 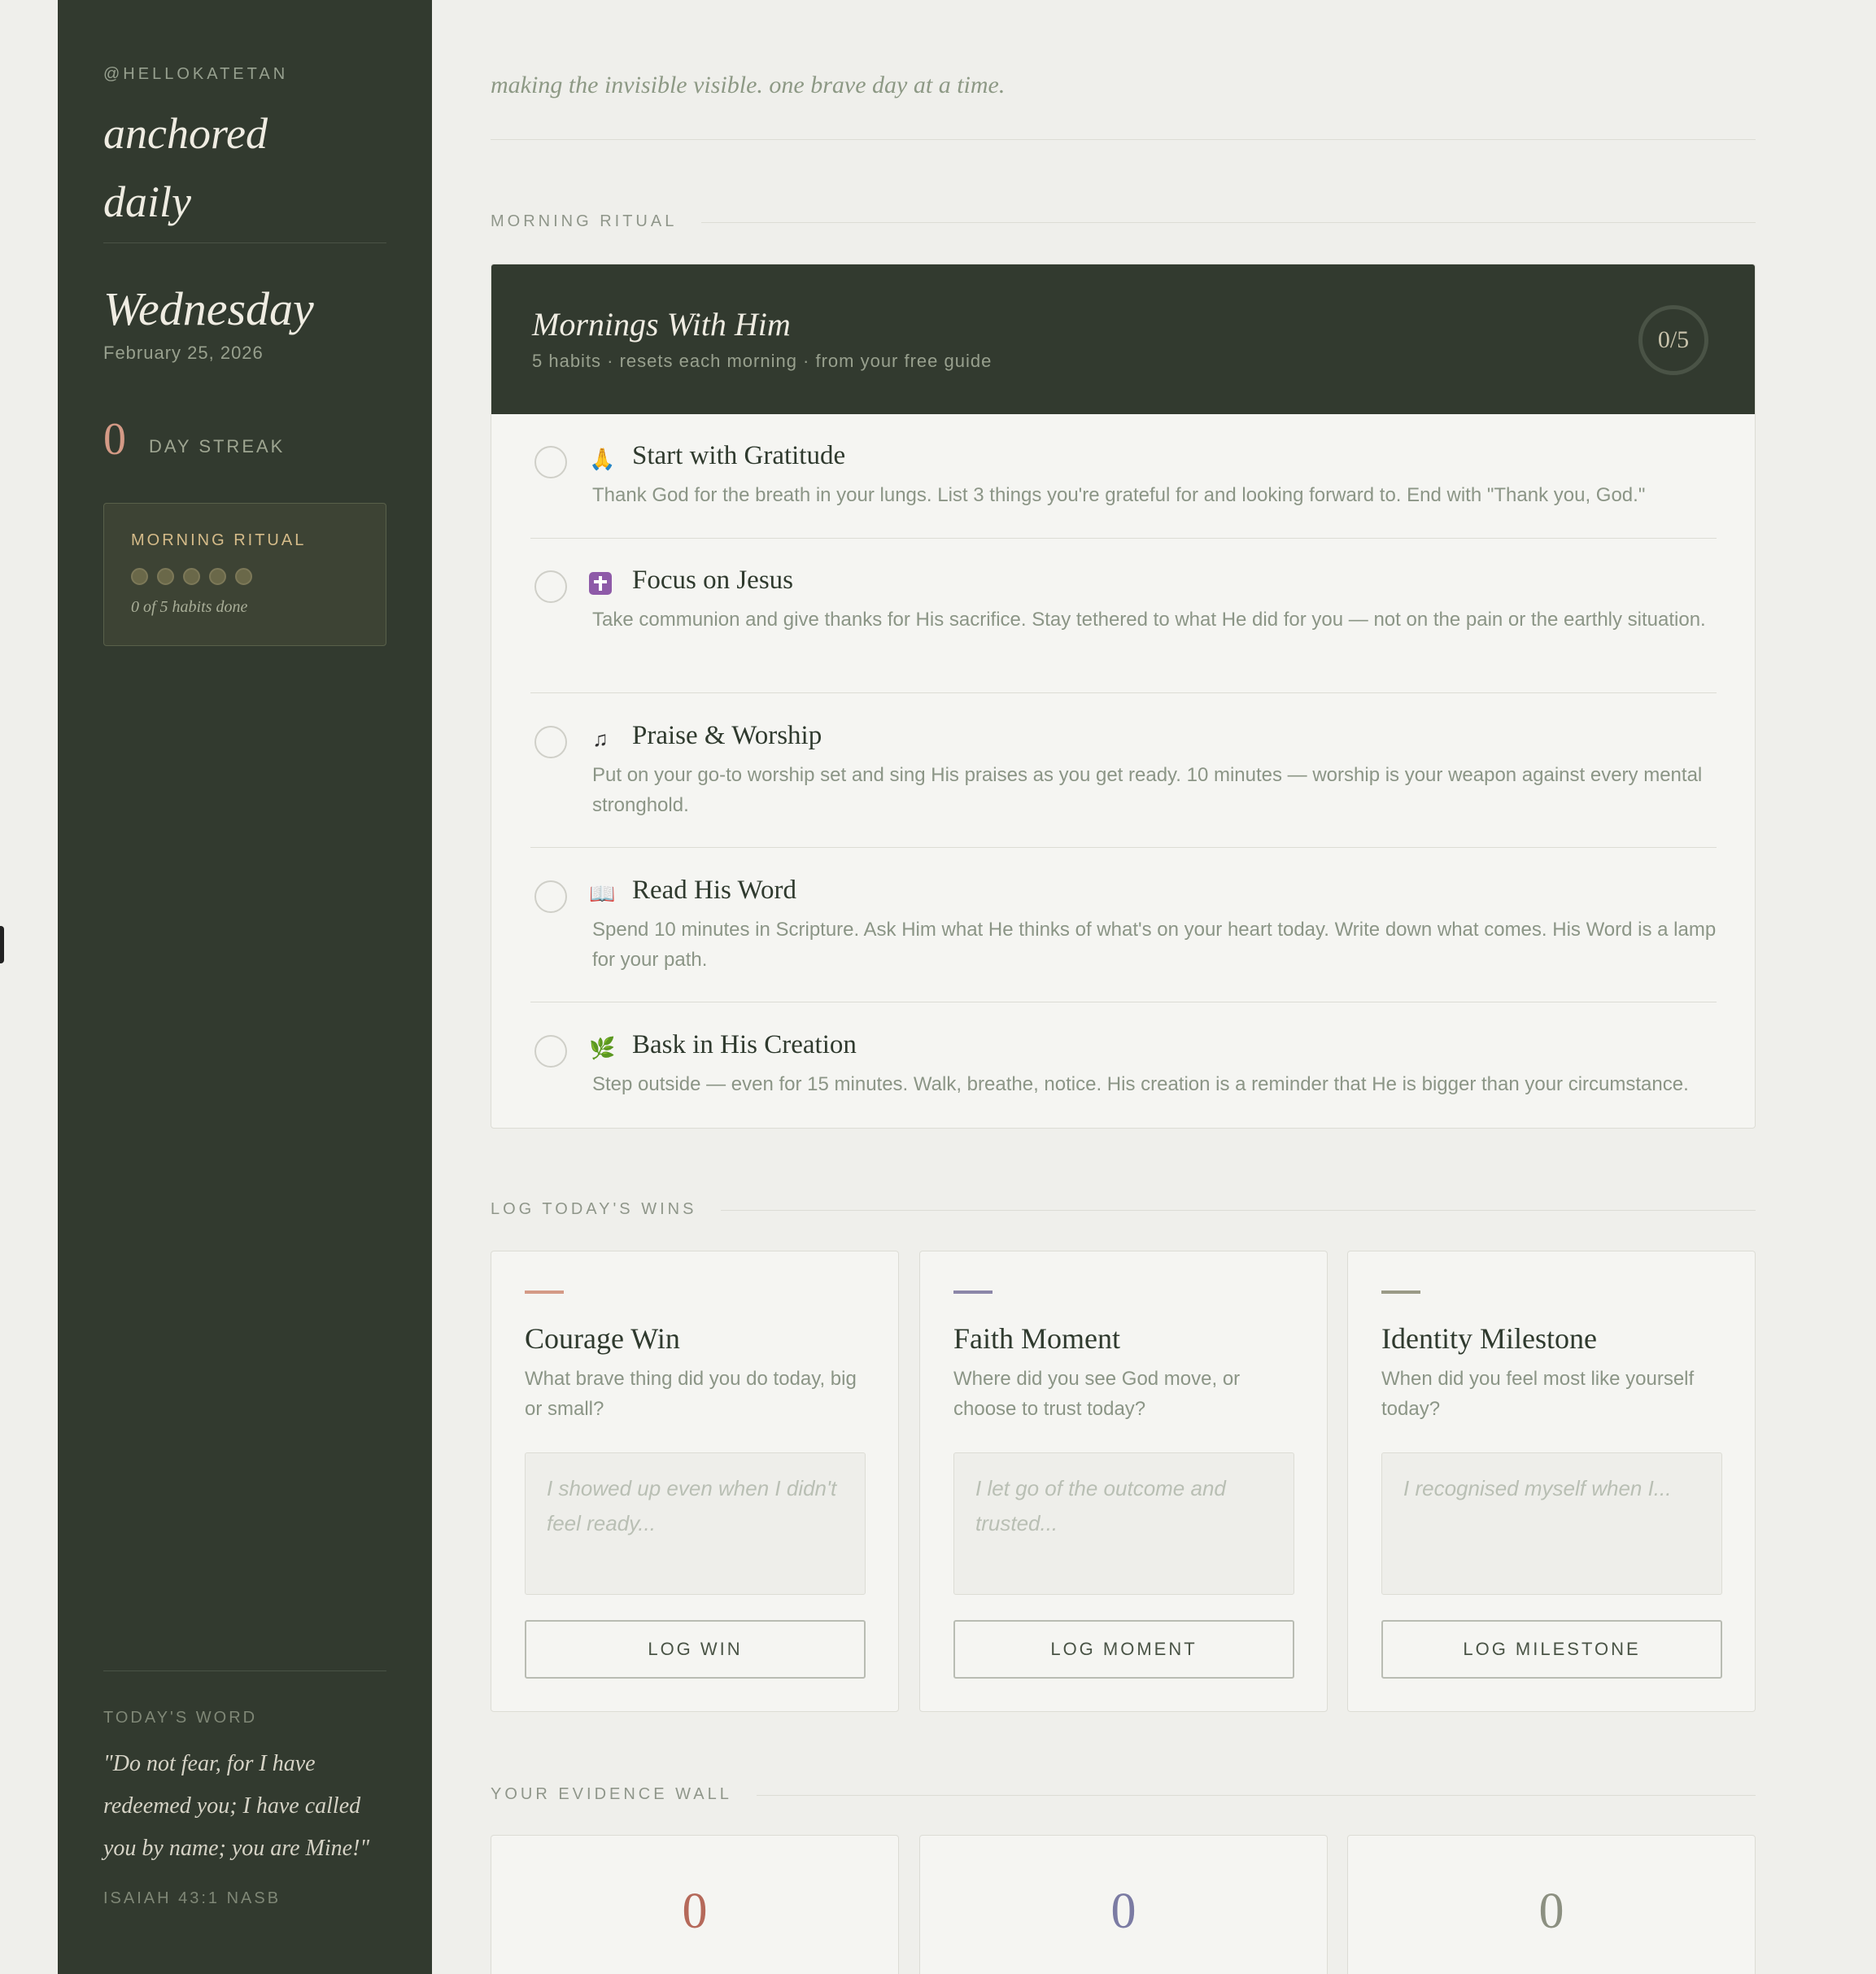 I want to click on ritual-progress-summary: 0 of 5 habits done, so click(x=189, y=607).